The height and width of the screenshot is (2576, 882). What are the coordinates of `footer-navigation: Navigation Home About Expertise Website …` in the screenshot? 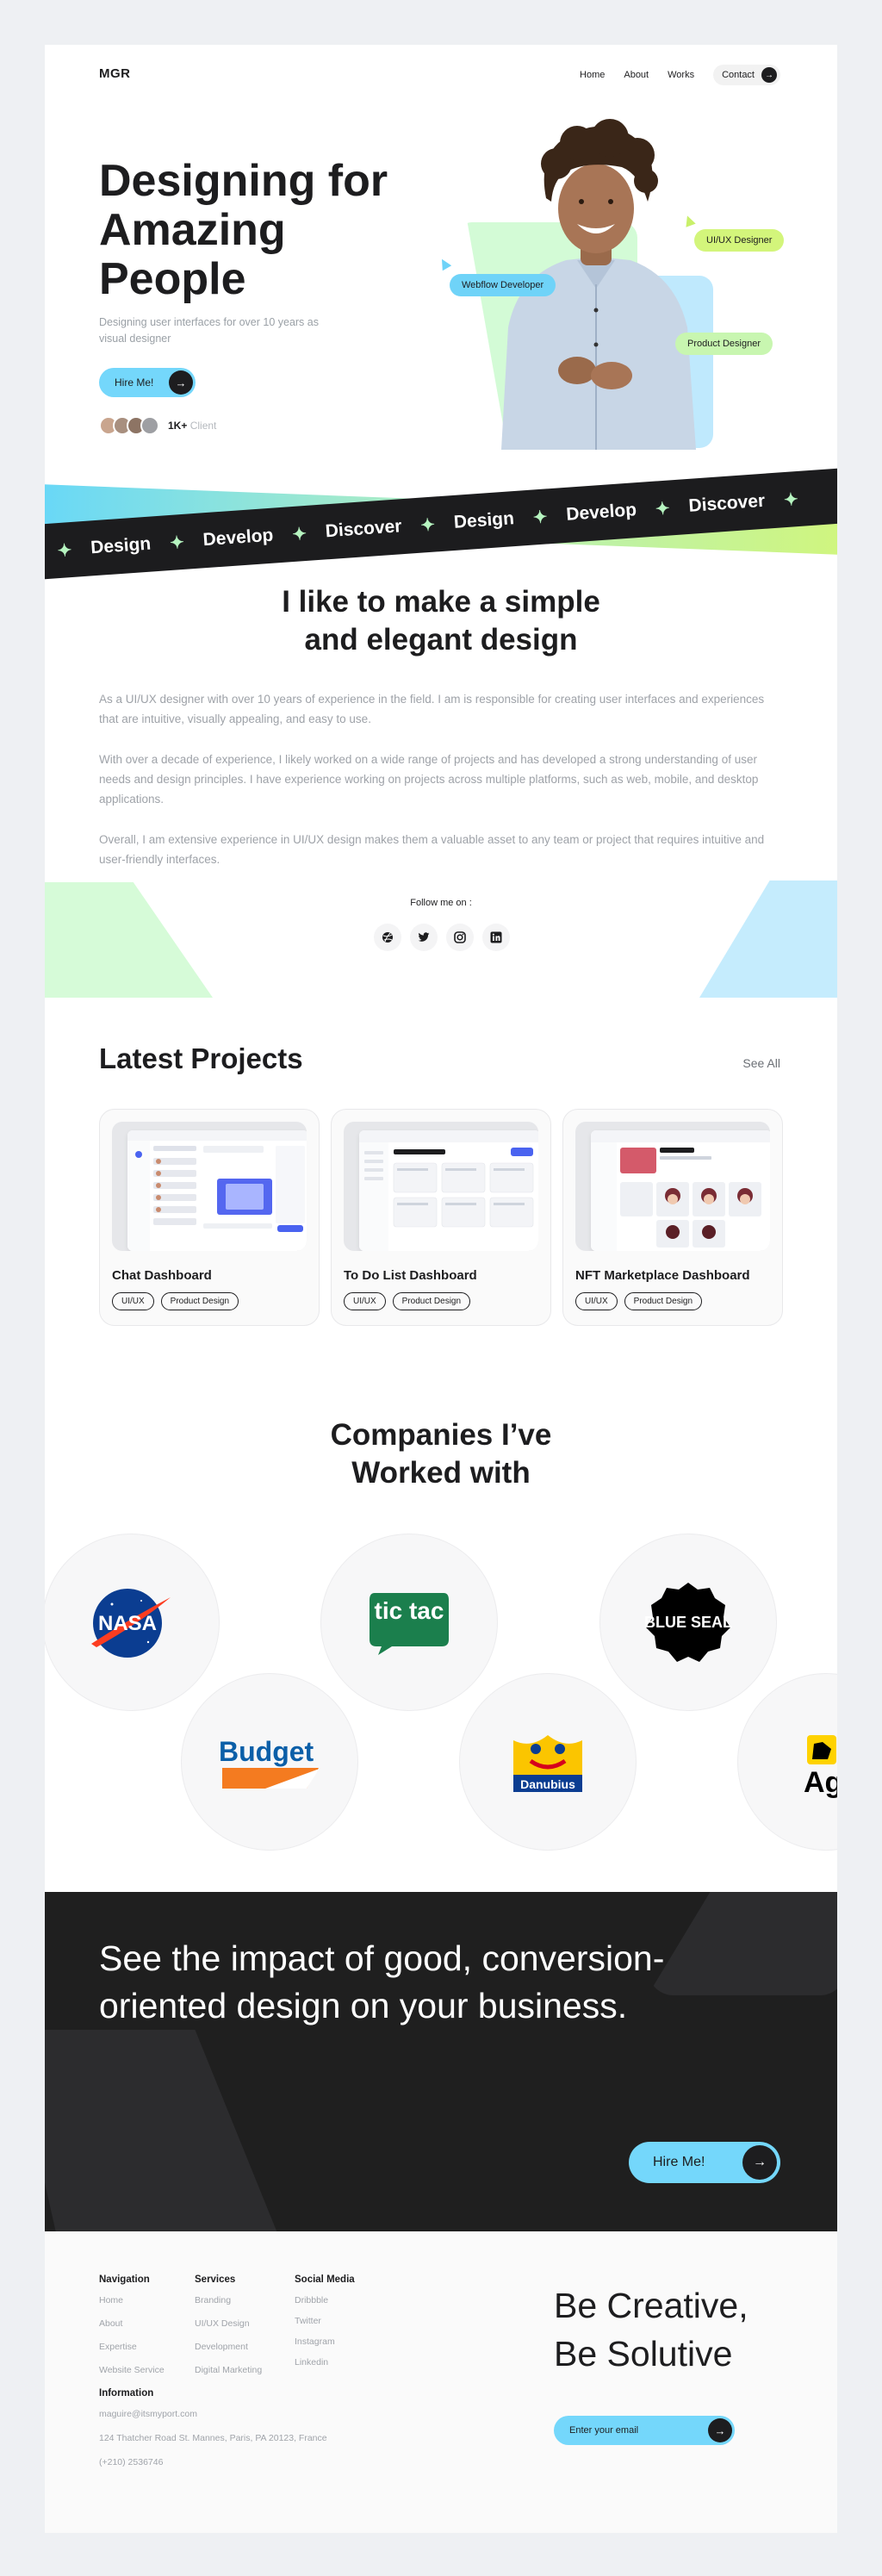 It's located at (132, 2331).